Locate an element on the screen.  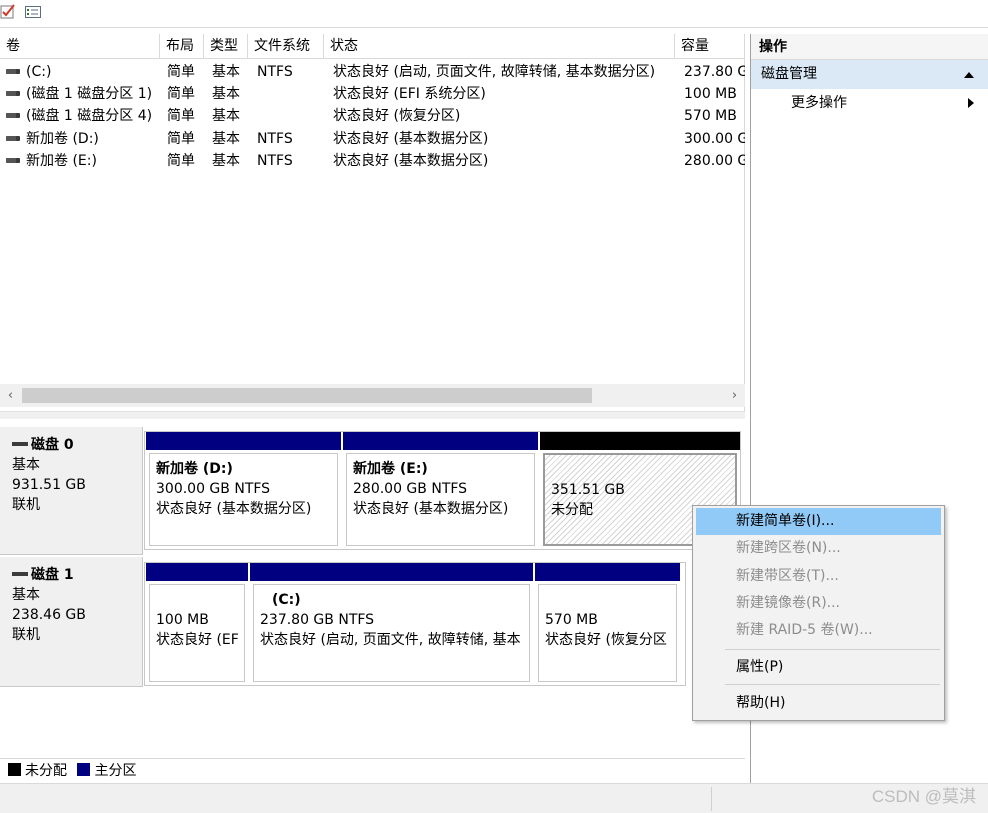
horizontal-scrollbar: ‹ › is located at coordinates (372, 395).